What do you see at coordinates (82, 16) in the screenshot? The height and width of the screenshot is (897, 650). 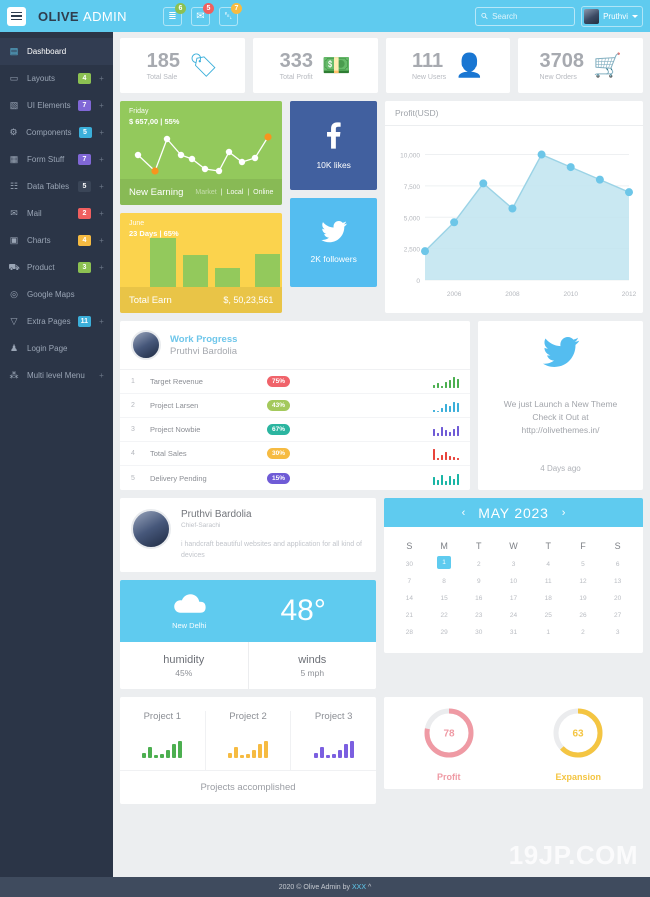 I see `brand-logo: OLIVE ADMIN` at bounding box center [82, 16].